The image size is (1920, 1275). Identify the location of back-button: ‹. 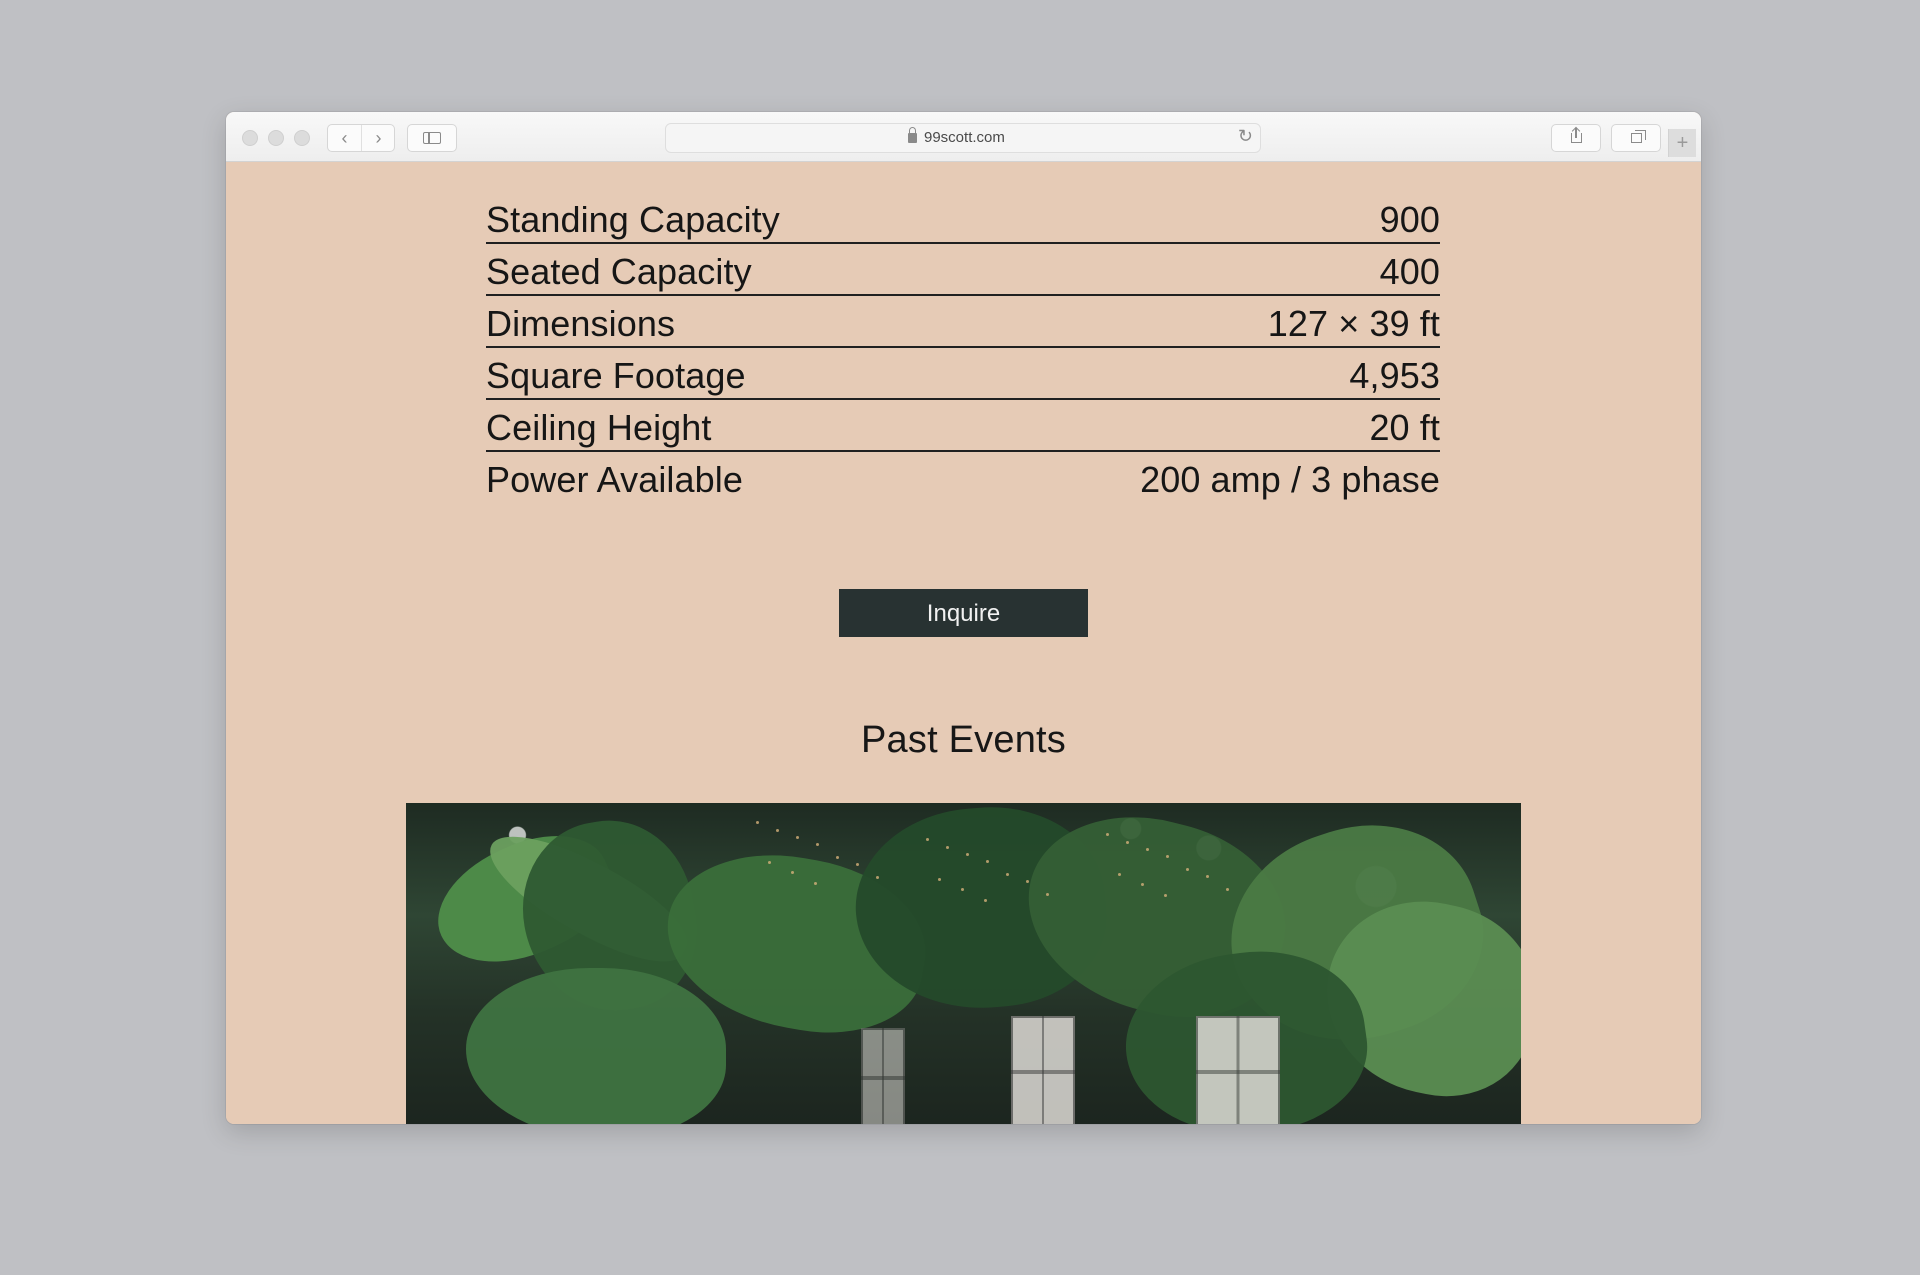
(345, 138).